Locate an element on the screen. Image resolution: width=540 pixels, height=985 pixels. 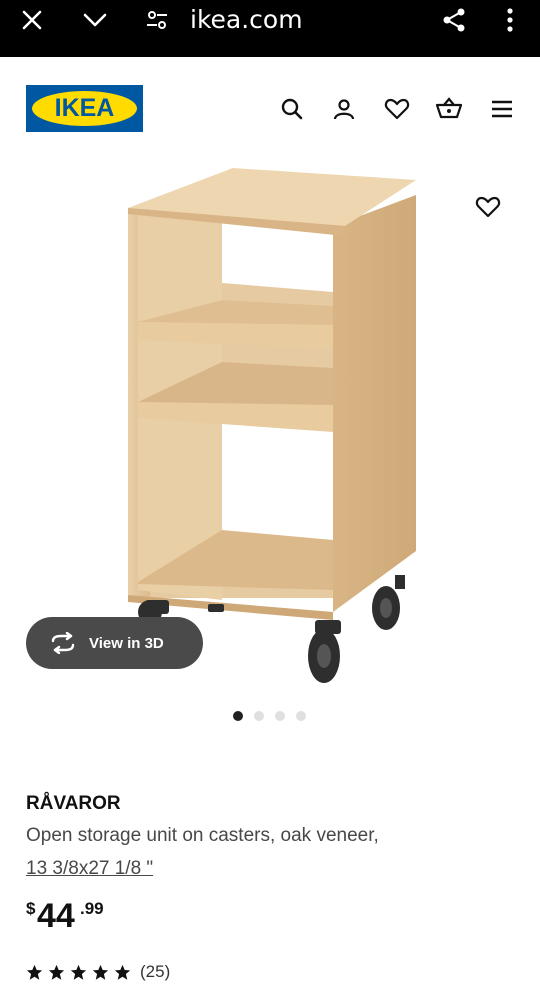
browser-toolbar: ikea.com is located at coordinates (270, 28).